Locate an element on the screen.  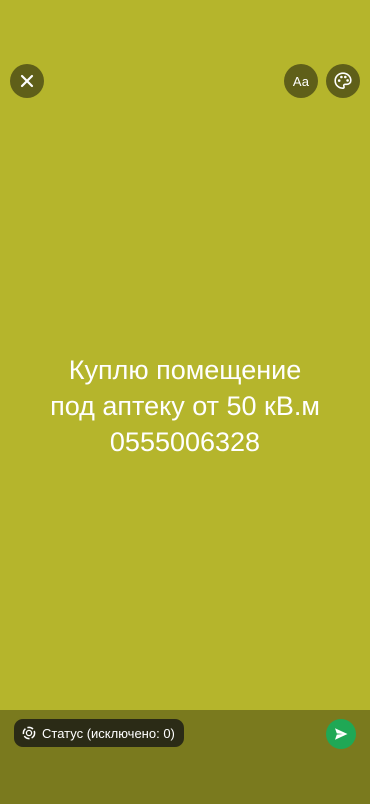
send-icon is located at coordinates (341, 734).